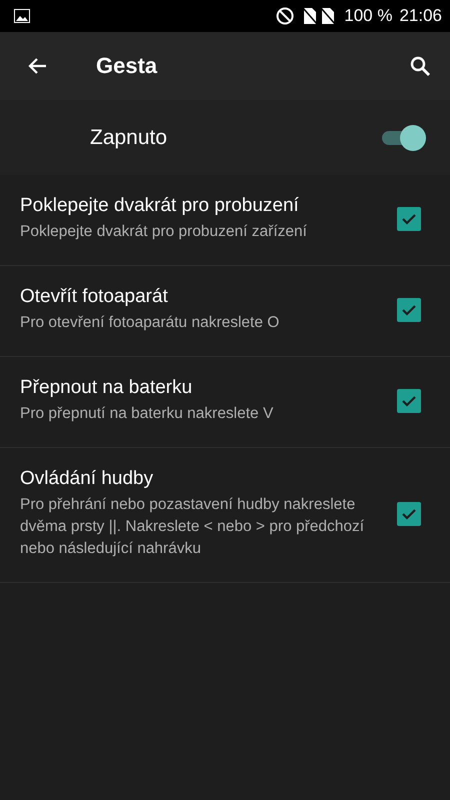 The image size is (450, 800). I want to click on search-icon, so click(420, 66).